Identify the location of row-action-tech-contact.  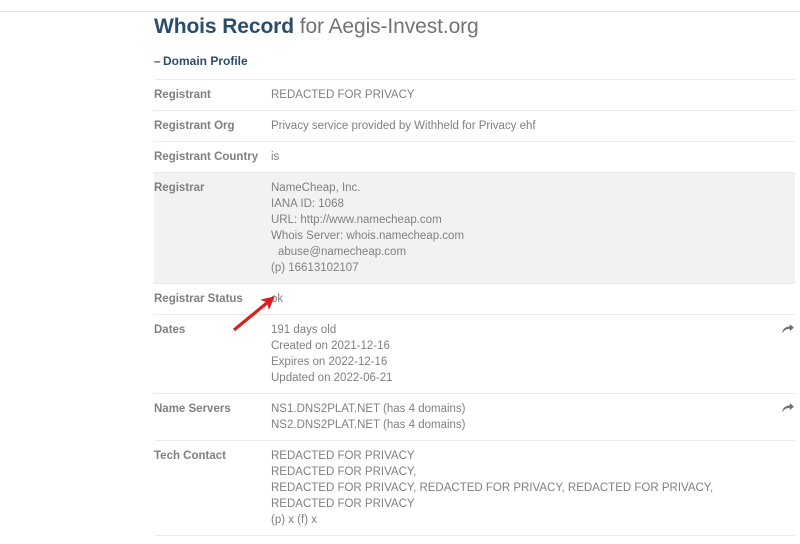
(777, 488).